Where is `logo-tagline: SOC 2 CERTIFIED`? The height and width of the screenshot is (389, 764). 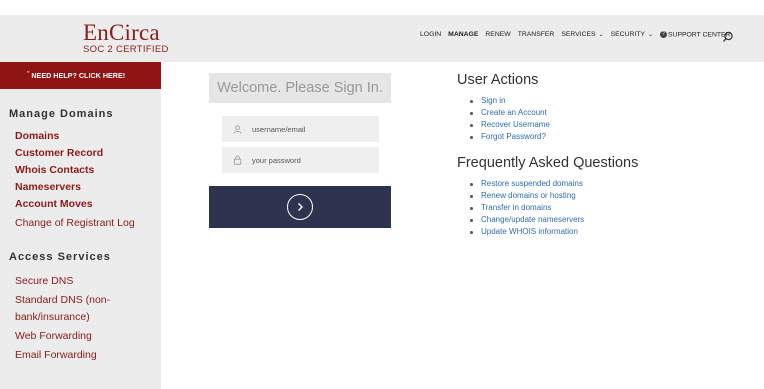
logo-tagline: SOC 2 CERTIFIED is located at coordinates (126, 49).